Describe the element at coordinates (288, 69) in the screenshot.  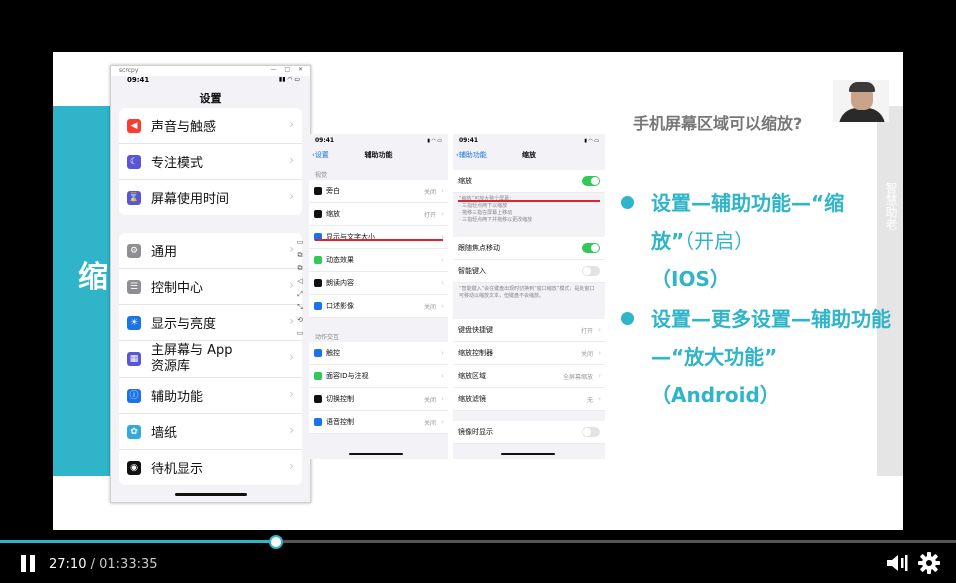
I see `window-controls: — □ ✕` at that location.